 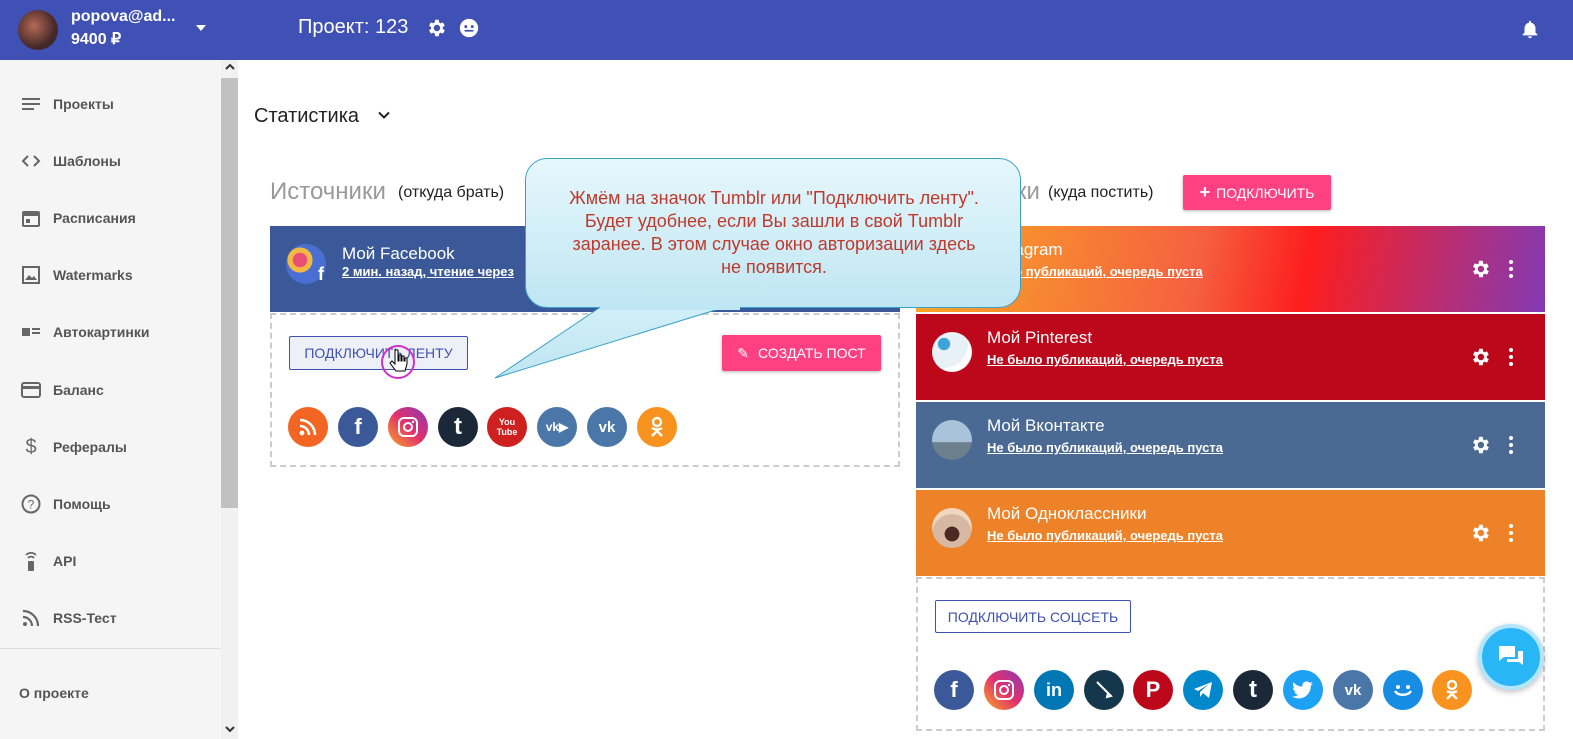 What do you see at coordinates (1257, 192) in the screenshot?
I see `connect-target-button: + ПОДКЛЮЧИТЬ` at bounding box center [1257, 192].